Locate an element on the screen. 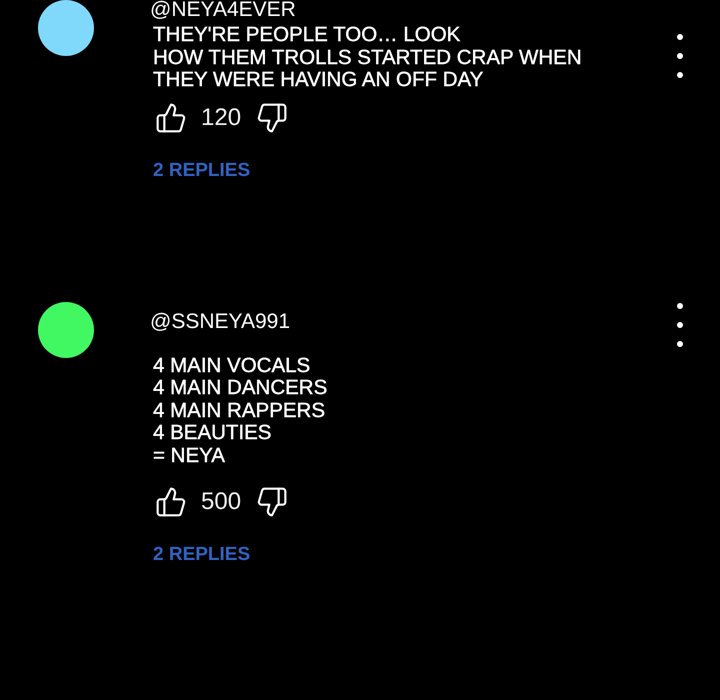 The width and height of the screenshot is (720, 700). username: @NEYA4EVER is located at coordinates (223, 10).